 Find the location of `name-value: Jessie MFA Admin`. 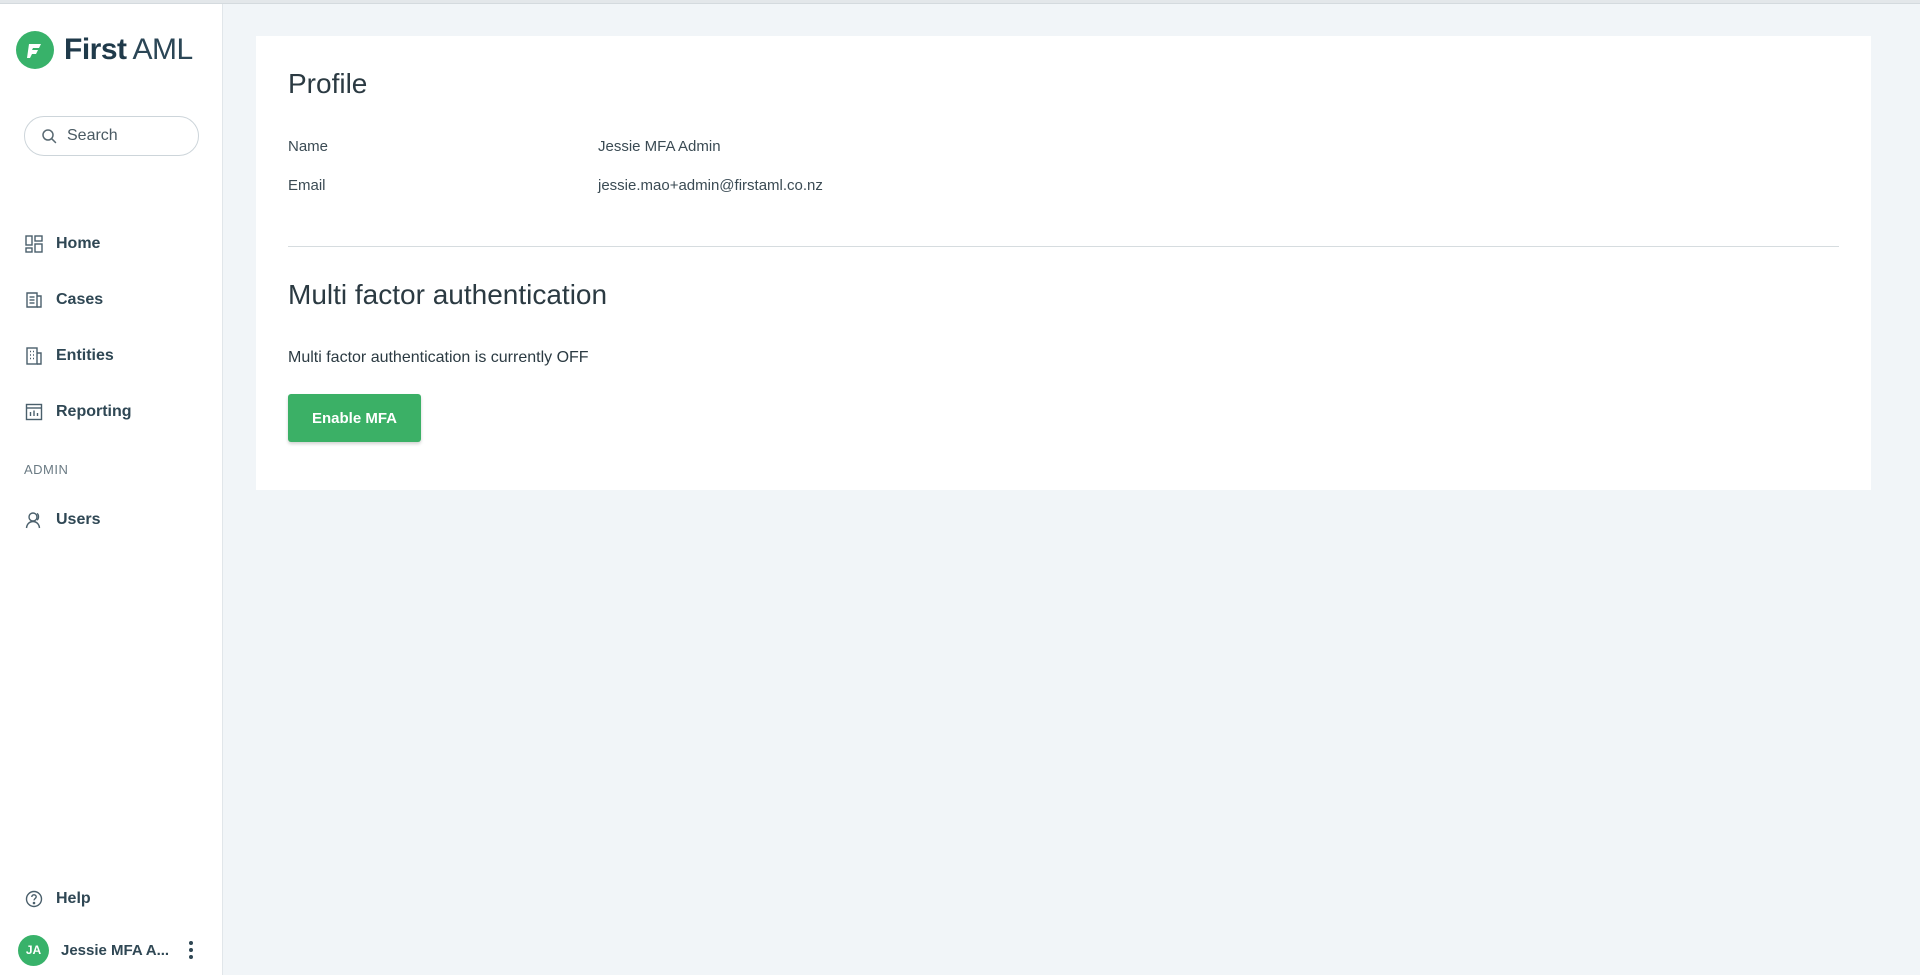

name-value: Jessie MFA Admin is located at coordinates (659, 146).